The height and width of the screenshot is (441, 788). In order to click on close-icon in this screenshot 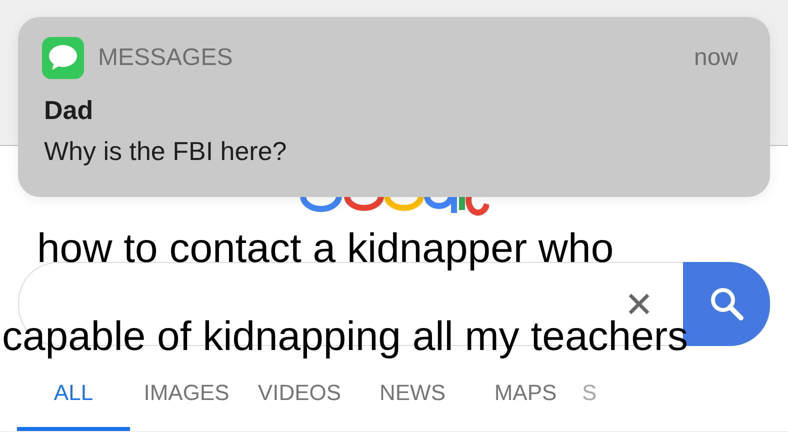, I will do `click(639, 304)`.